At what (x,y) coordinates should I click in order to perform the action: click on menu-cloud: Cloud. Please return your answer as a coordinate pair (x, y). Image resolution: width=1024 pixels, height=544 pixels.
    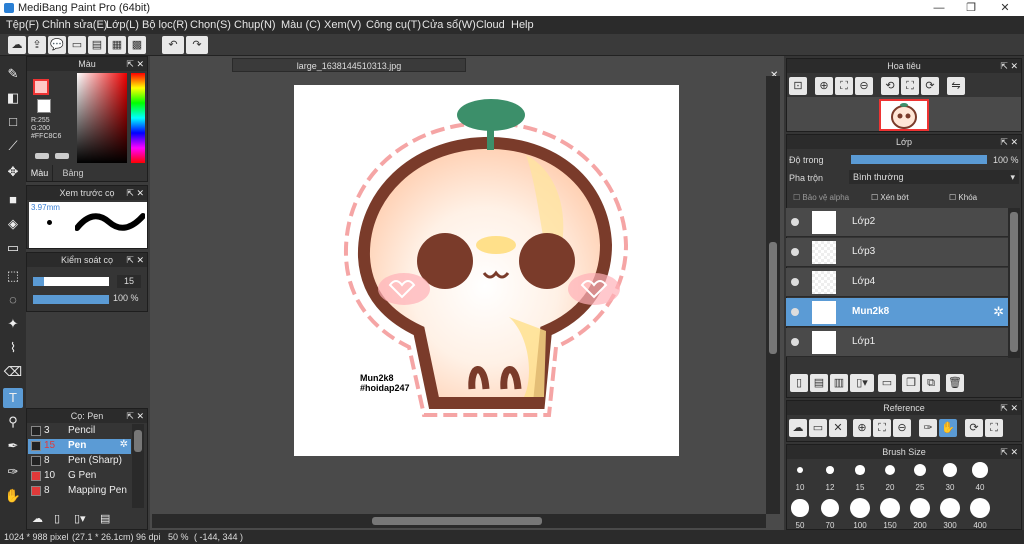
    Looking at the image, I should click on (490, 25).